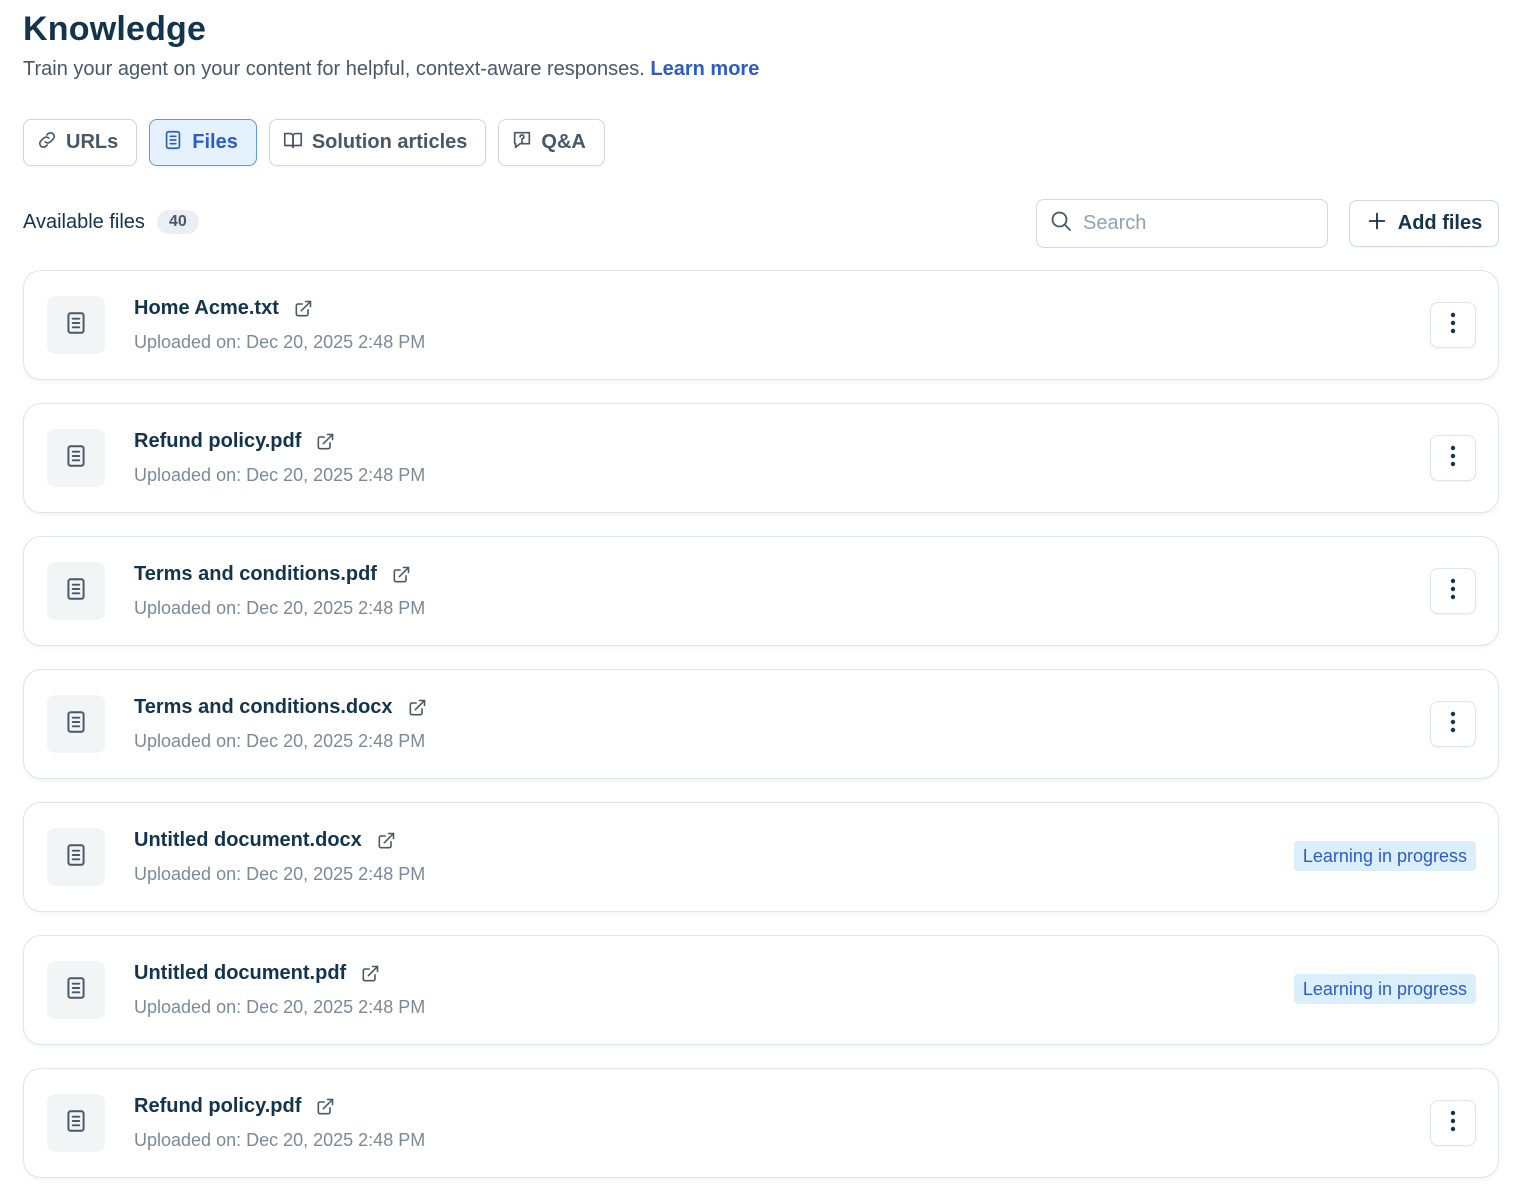 The image size is (1516, 1188). What do you see at coordinates (563, 142) in the screenshot?
I see `tab-label: Q&A` at bounding box center [563, 142].